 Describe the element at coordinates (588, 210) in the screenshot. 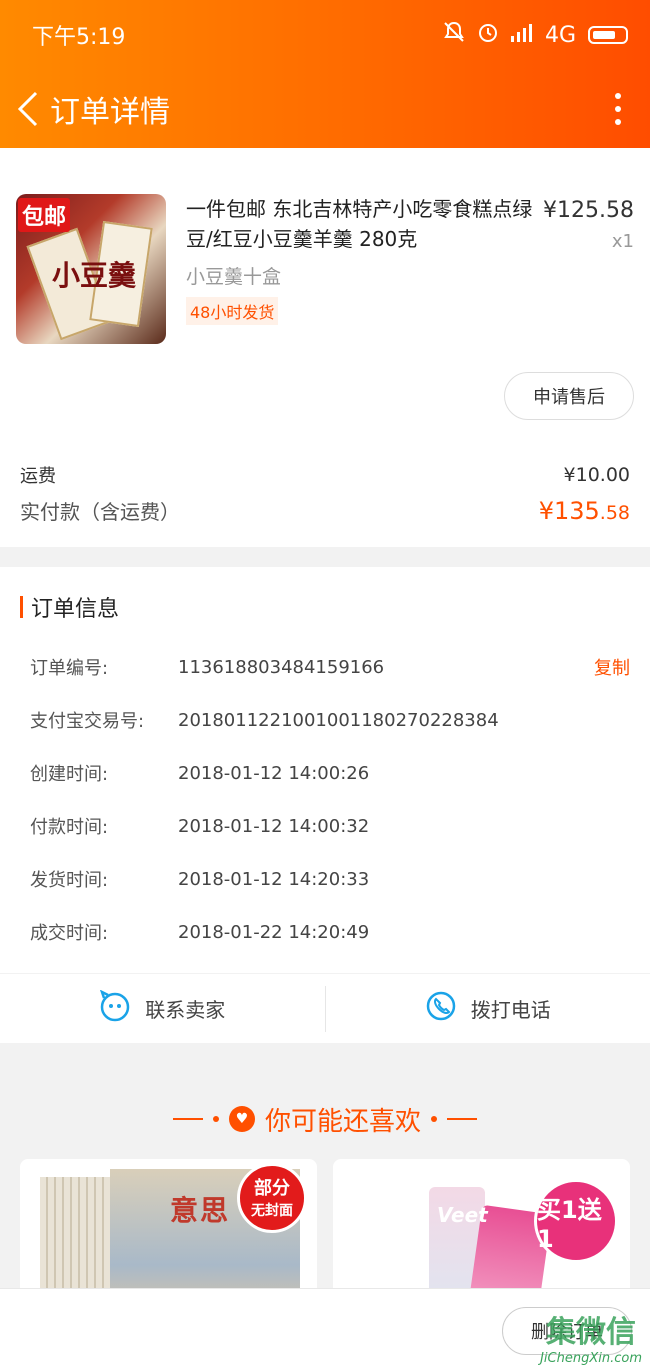

I see `product-price: ¥125.58` at that location.